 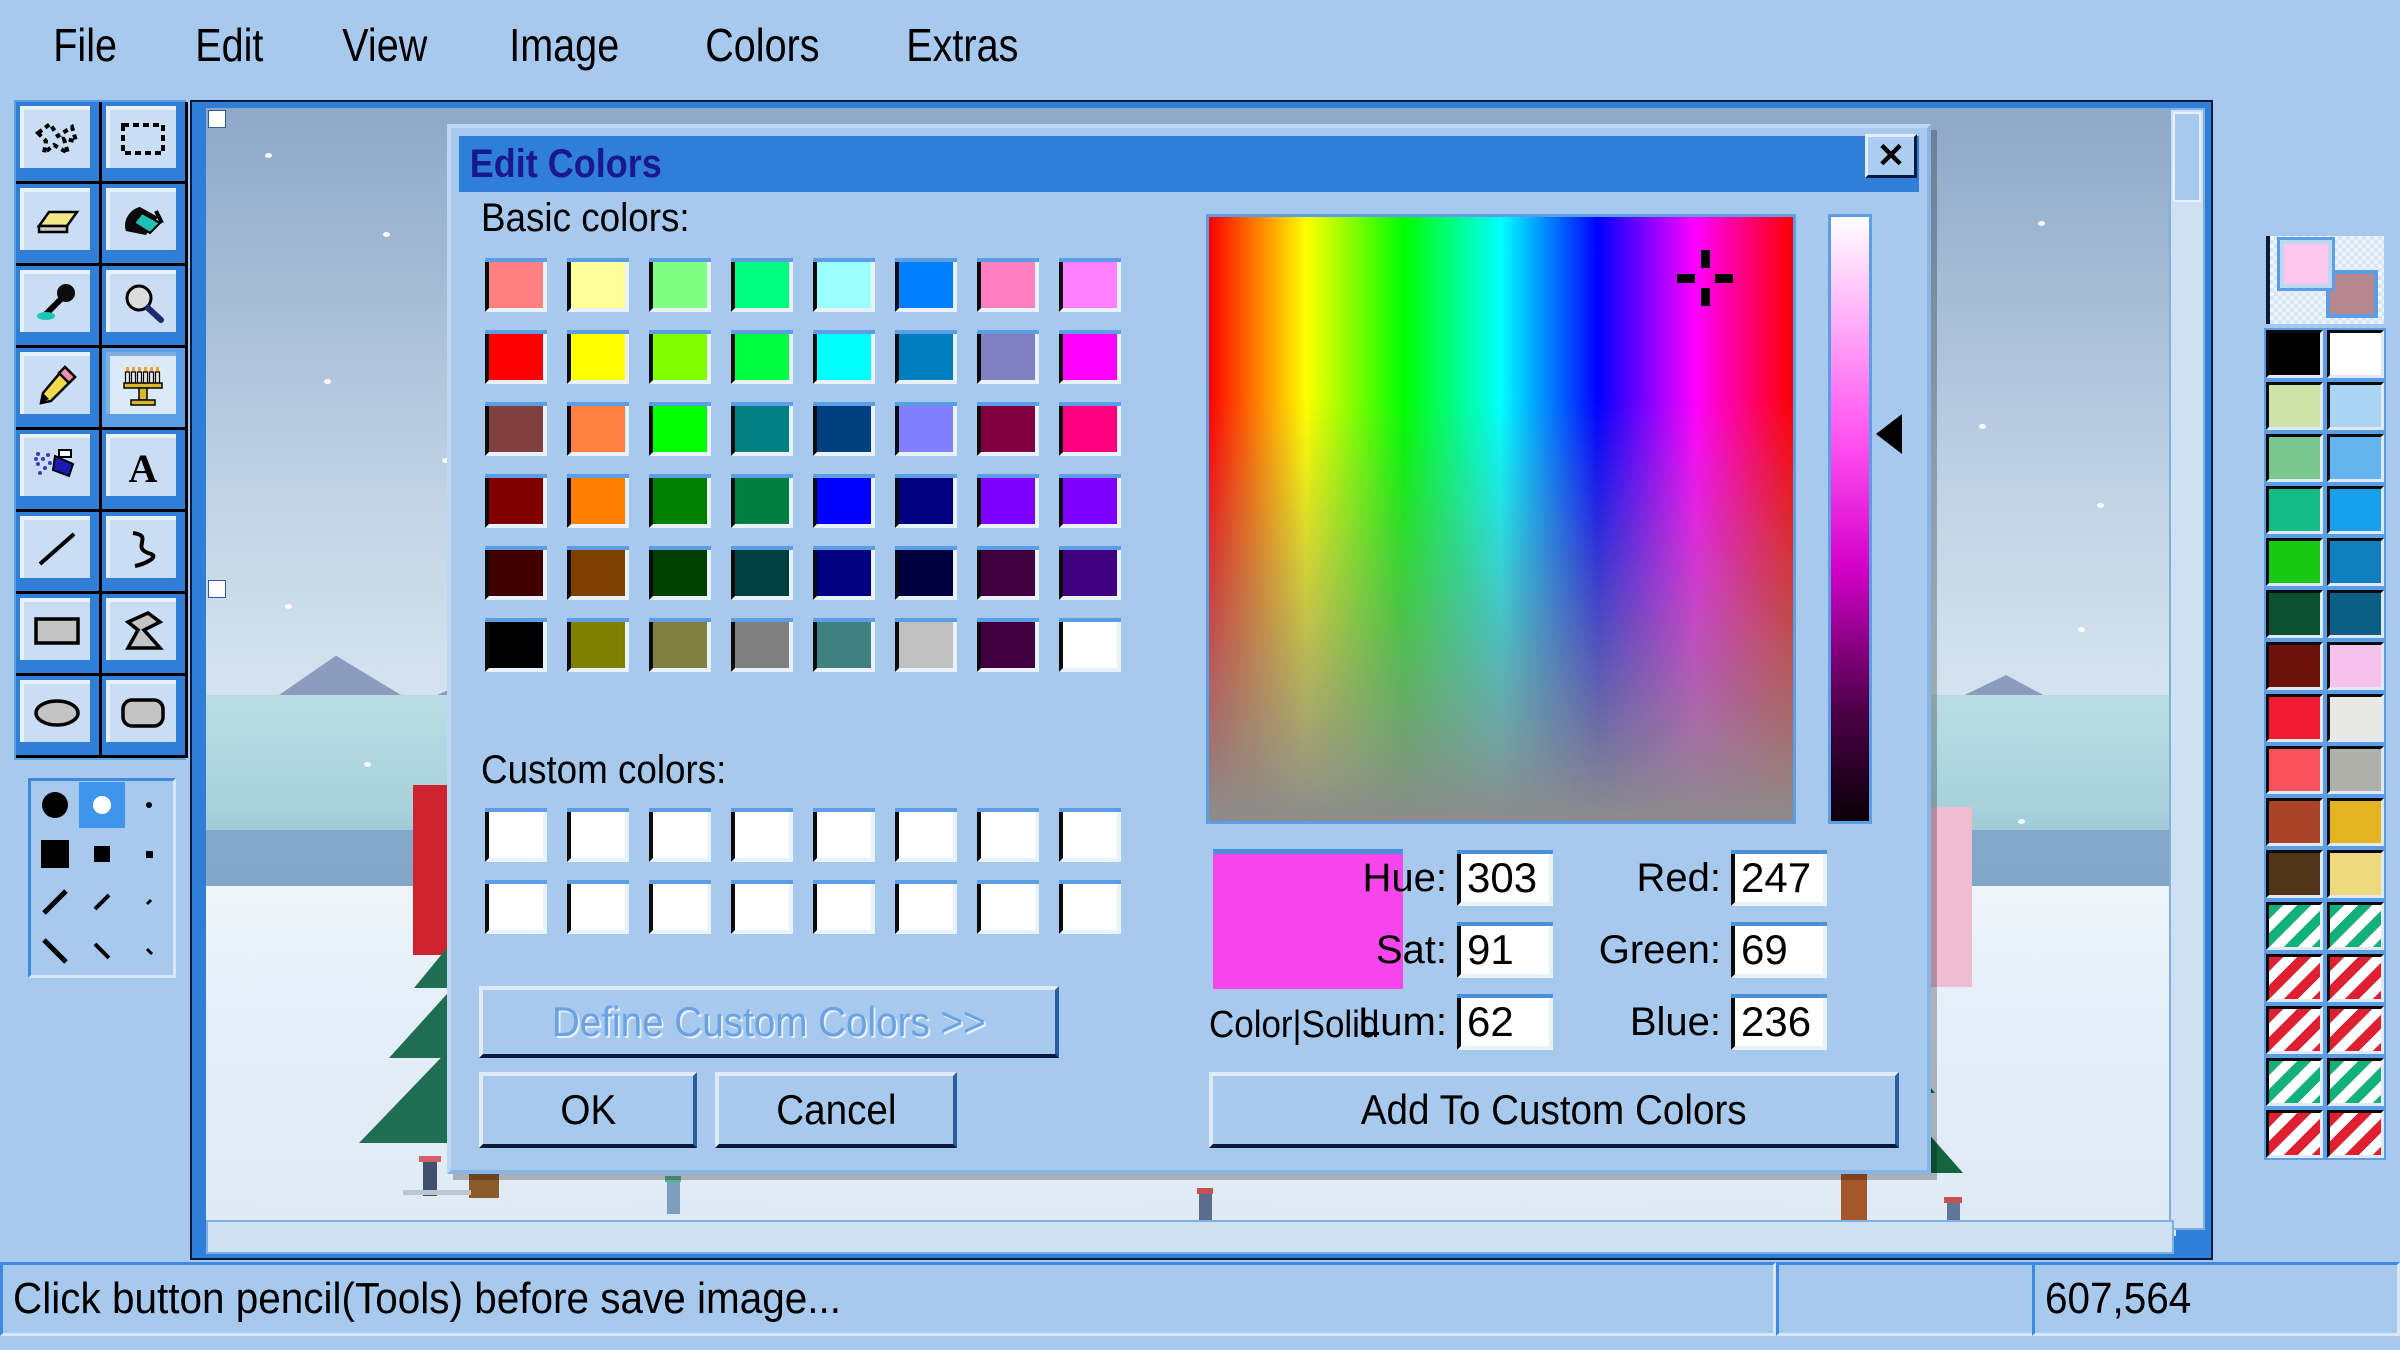 I want to click on tool-eyedropper, so click(x=59, y=307).